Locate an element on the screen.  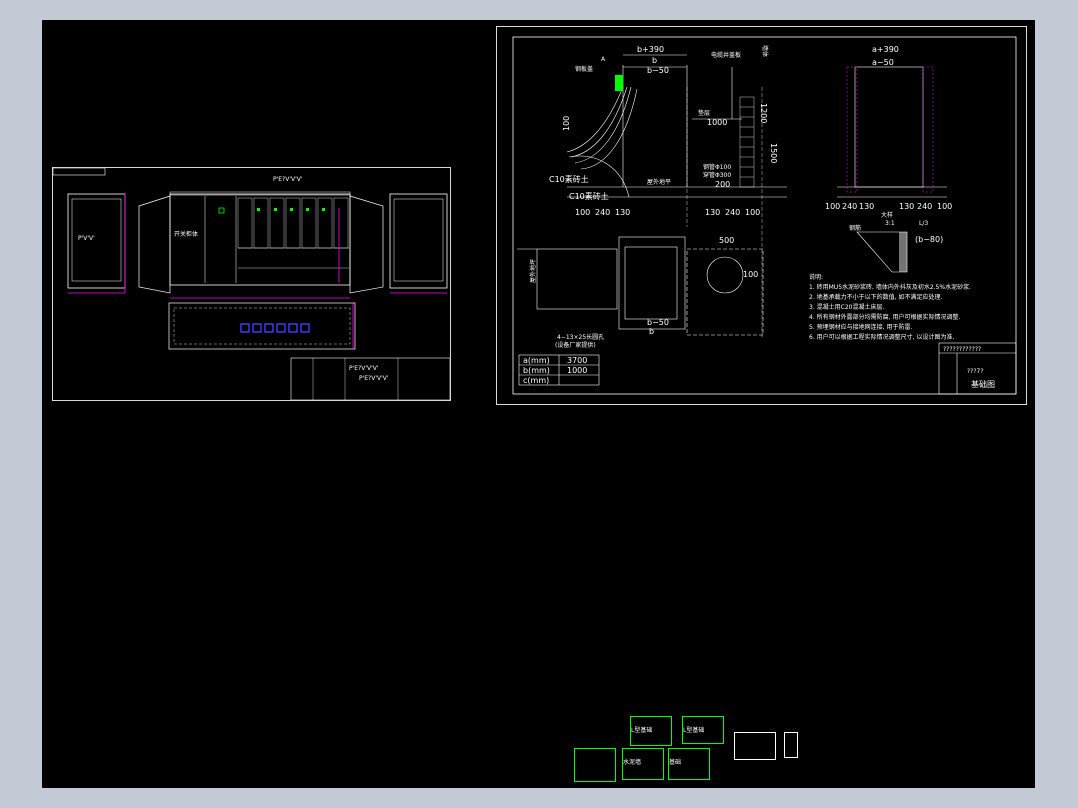
svg-text: a+390 is located at coordinates (885, 49).